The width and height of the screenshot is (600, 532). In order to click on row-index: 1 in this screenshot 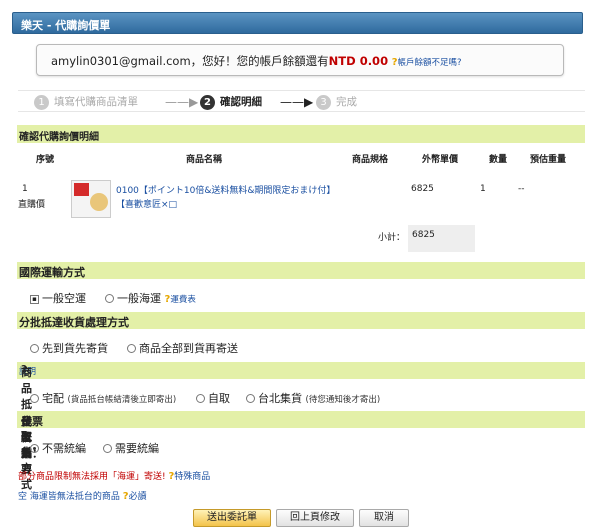, I will do `click(25, 189)`.